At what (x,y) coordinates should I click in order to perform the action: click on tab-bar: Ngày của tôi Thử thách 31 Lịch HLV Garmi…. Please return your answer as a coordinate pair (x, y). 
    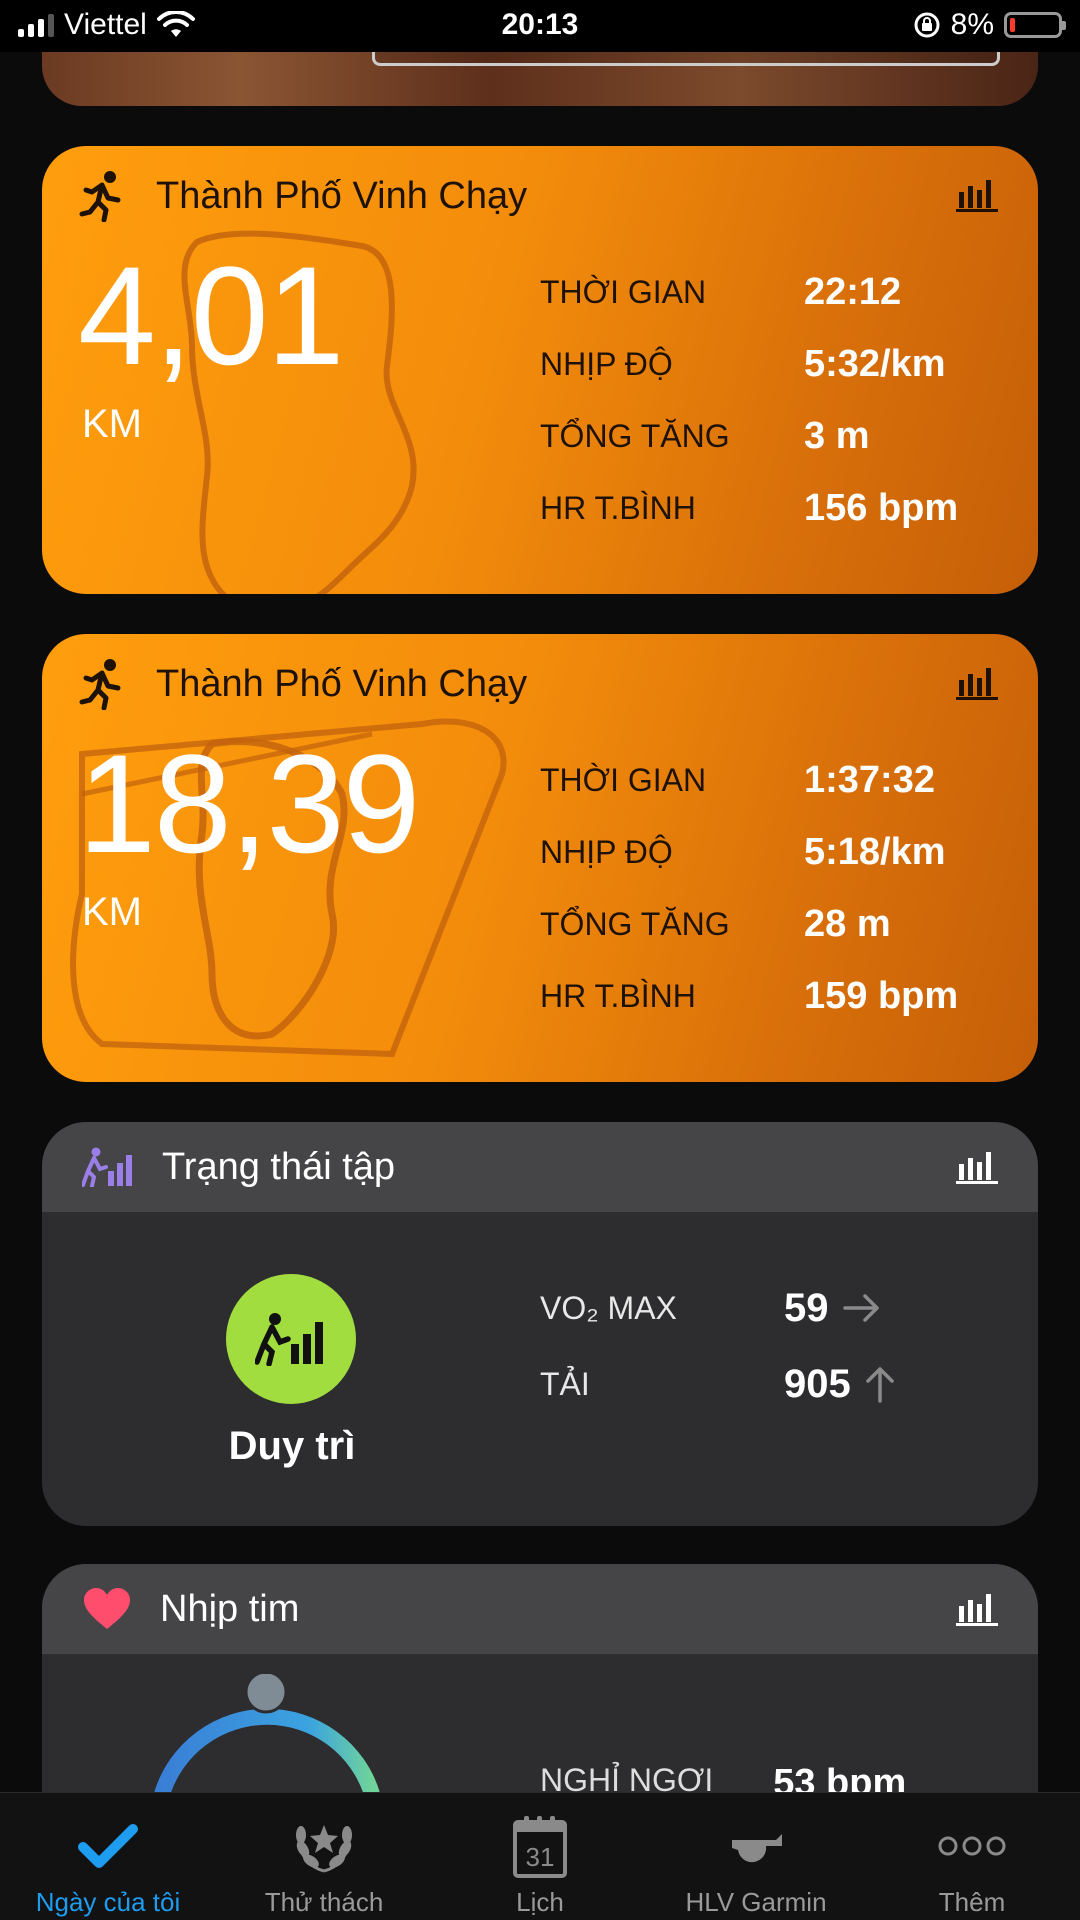
    Looking at the image, I should click on (540, 1856).